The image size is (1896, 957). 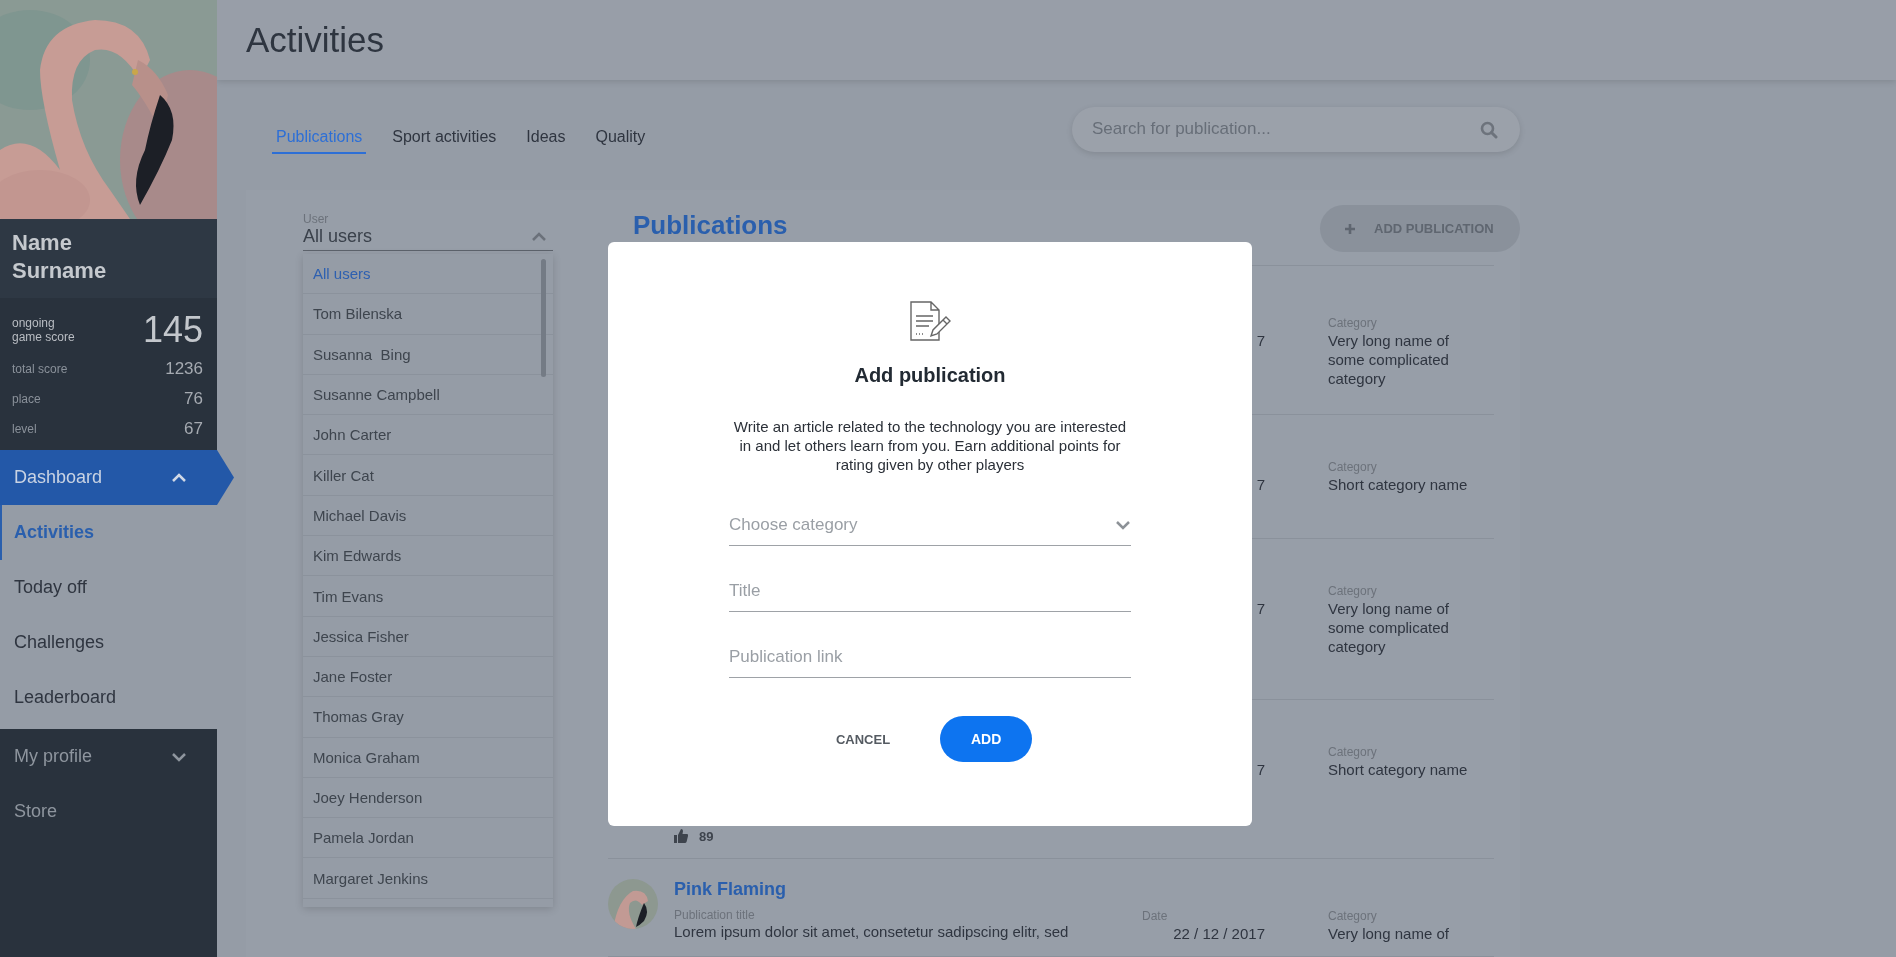 What do you see at coordinates (930, 657) in the screenshot?
I see `input-field: Publication link` at bounding box center [930, 657].